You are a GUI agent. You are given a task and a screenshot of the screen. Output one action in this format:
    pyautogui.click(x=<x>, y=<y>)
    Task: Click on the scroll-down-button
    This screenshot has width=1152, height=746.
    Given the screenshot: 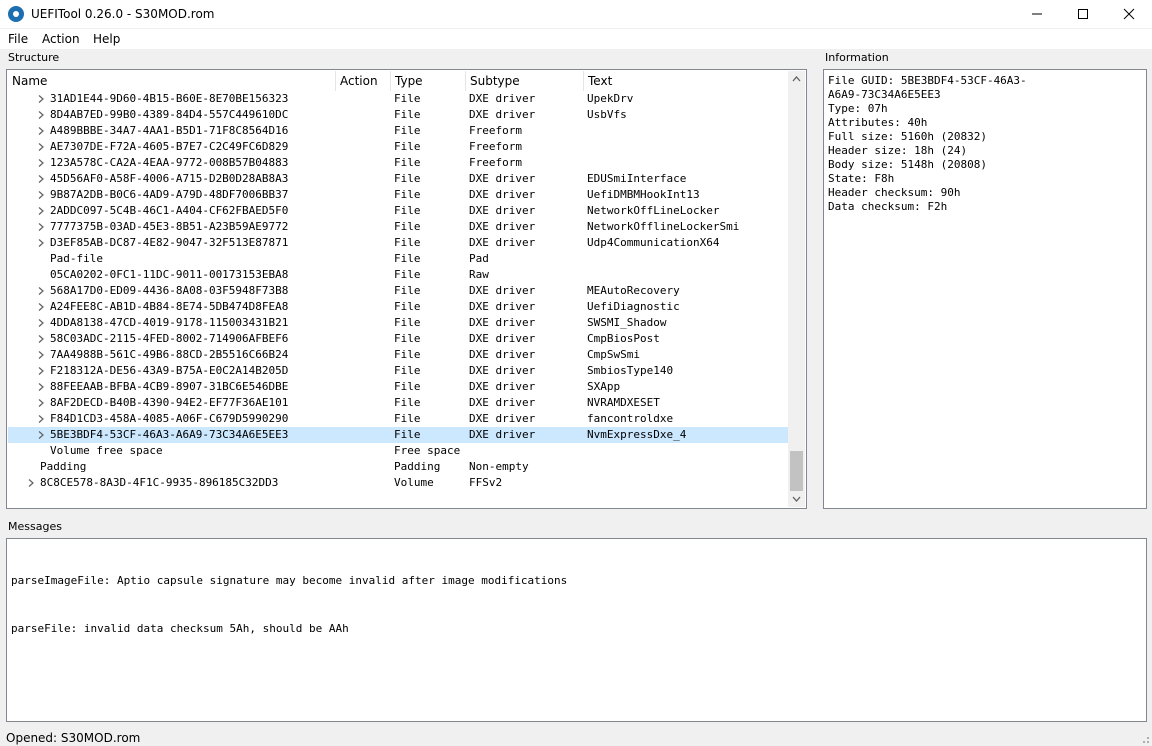 What is the action you would take?
    pyautogui.click(x=796, y=498)
    